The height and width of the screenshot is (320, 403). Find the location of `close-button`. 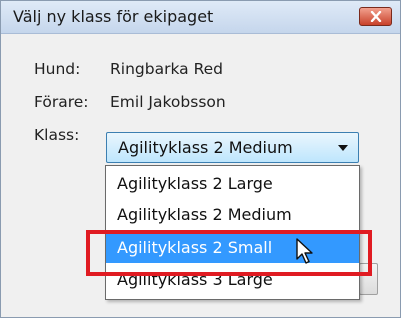

close-button is located at coordinates (375, 16).